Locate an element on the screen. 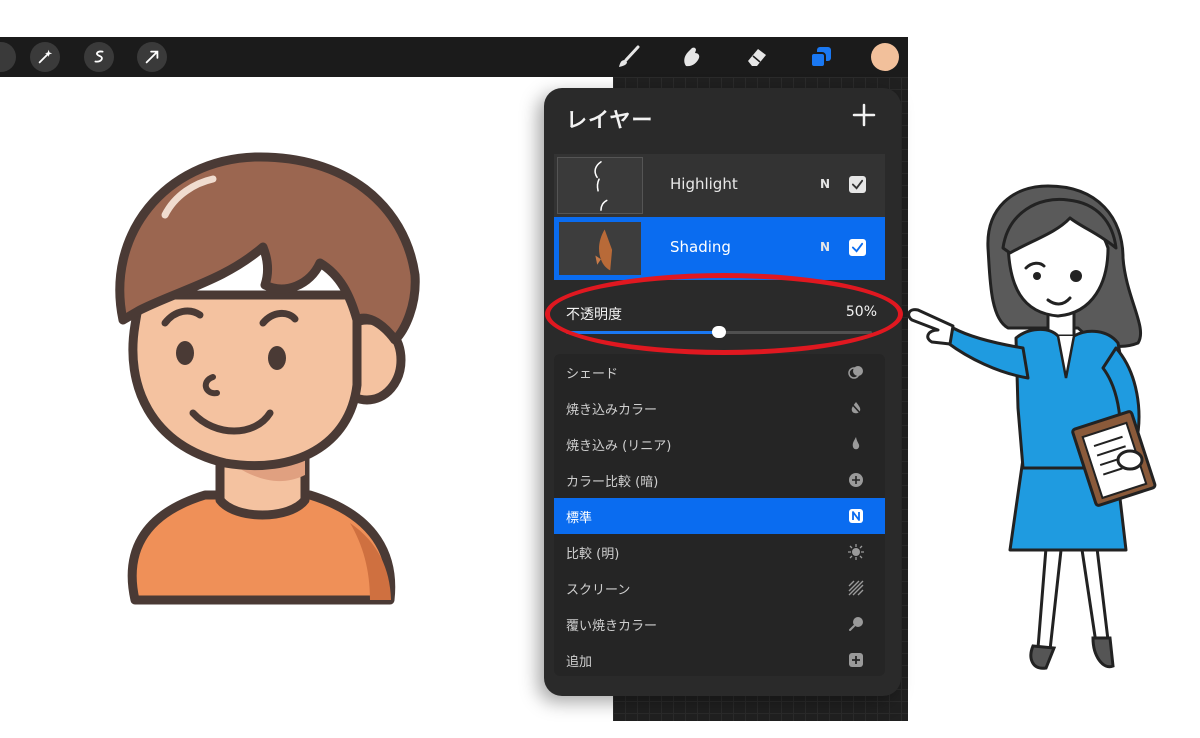 This screenshot has height=738, width=1200. blend-mode-label: 焼き込み (リニア) is located at coordinates (619, 446).